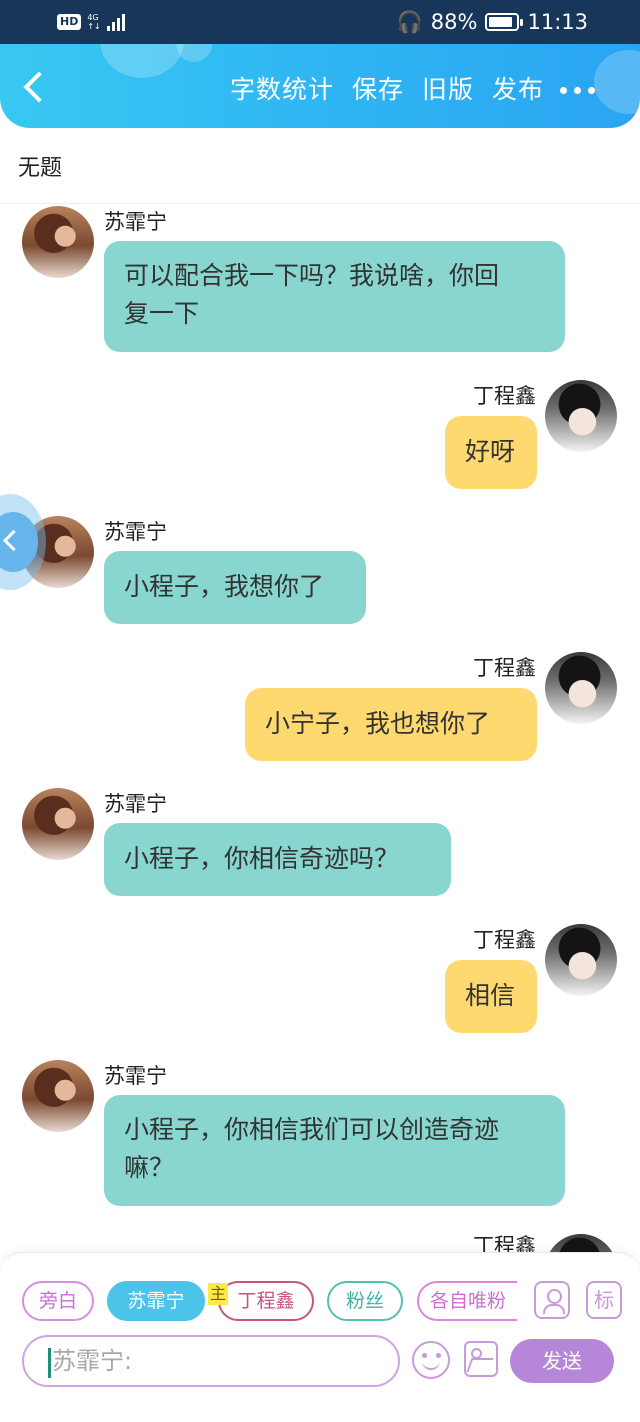 This screenshot has height=1422, width=640. What do you see at coordinates (320, 166) in the screenshot?
I see `title-row: 无题` at bounding box center [320, 166].